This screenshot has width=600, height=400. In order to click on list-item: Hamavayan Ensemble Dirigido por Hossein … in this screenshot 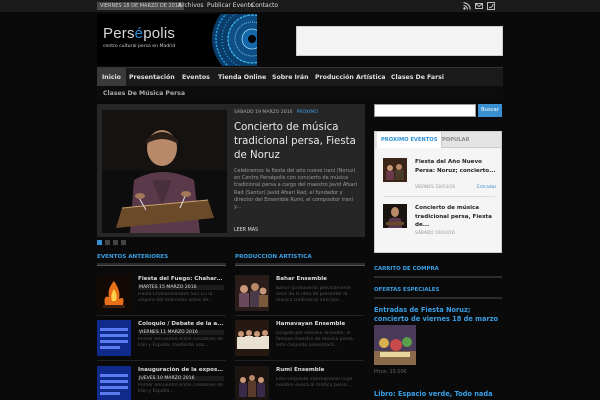, I will do `click(300, 340)`.